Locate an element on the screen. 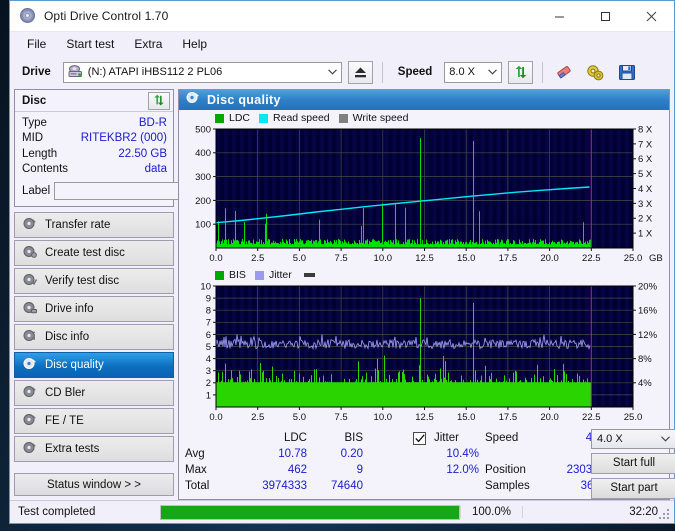 This screenshot has height=531, width=675. sidebar-item-drive-info: Drive info is located at coordinates (94, 309).